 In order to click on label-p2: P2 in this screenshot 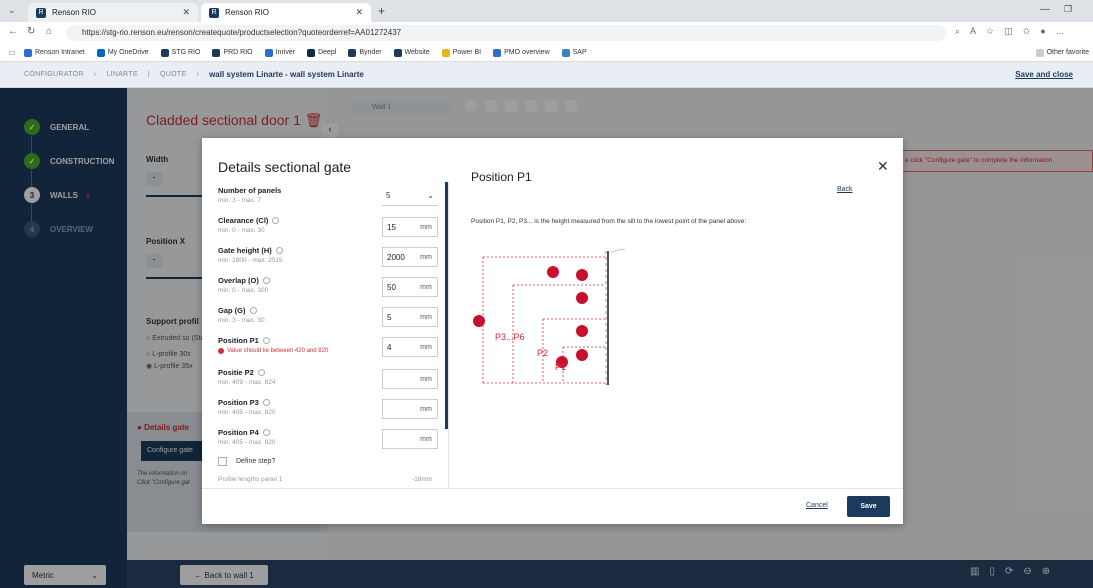, I will do `click(542, 353)`.